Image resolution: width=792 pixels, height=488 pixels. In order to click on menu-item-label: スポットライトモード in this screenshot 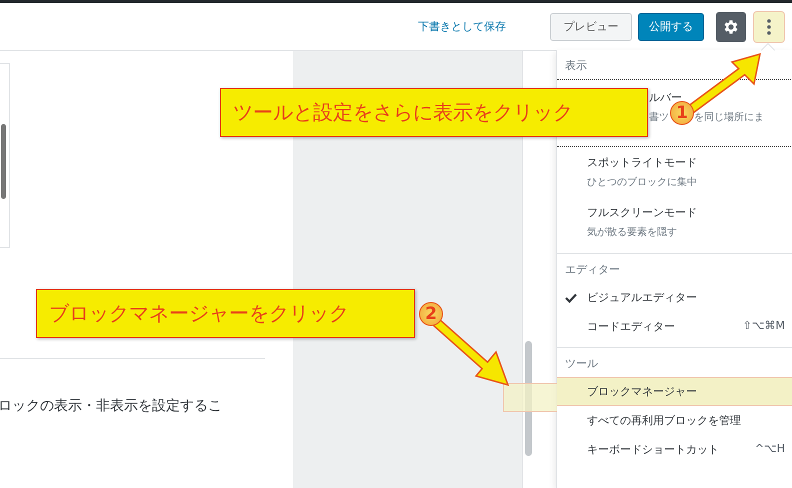, I will do `click(642, 162)`.